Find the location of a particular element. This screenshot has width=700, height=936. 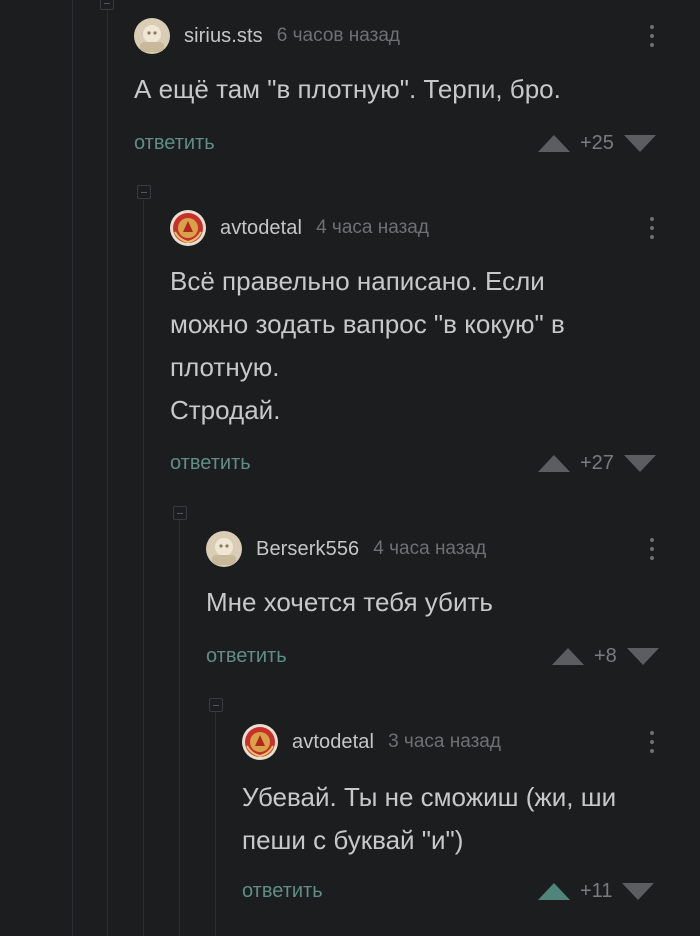

comment-header: avtodetal 3 часа назад is located at coordinates (371, 742).